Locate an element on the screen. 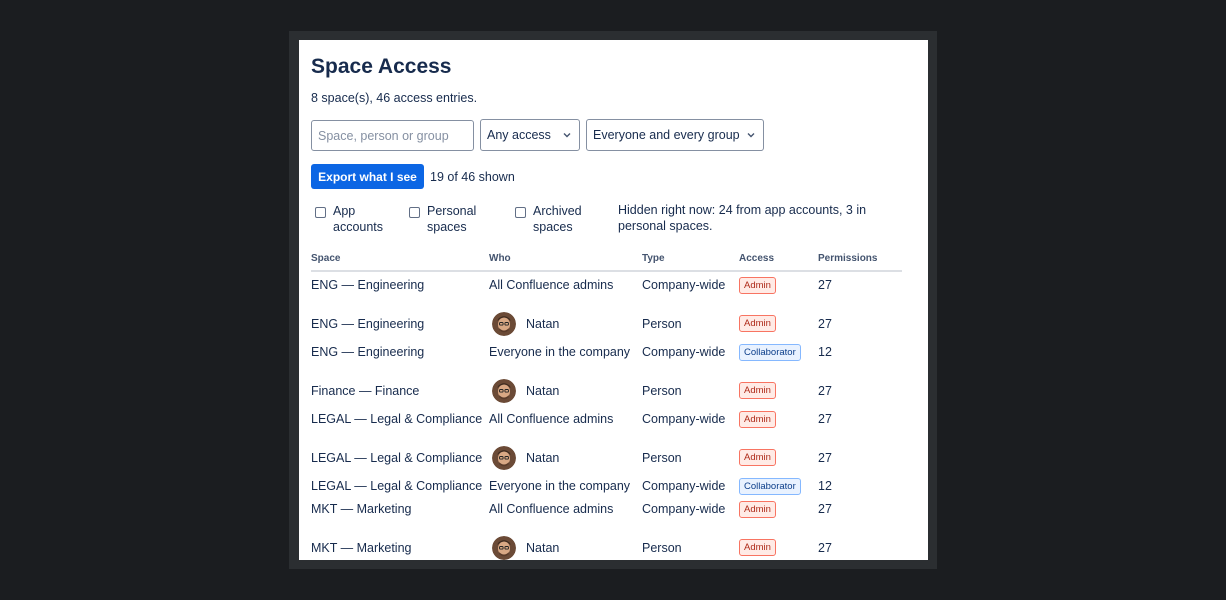  space-cell: Finance — Finance is located at coordinates (365, 390).